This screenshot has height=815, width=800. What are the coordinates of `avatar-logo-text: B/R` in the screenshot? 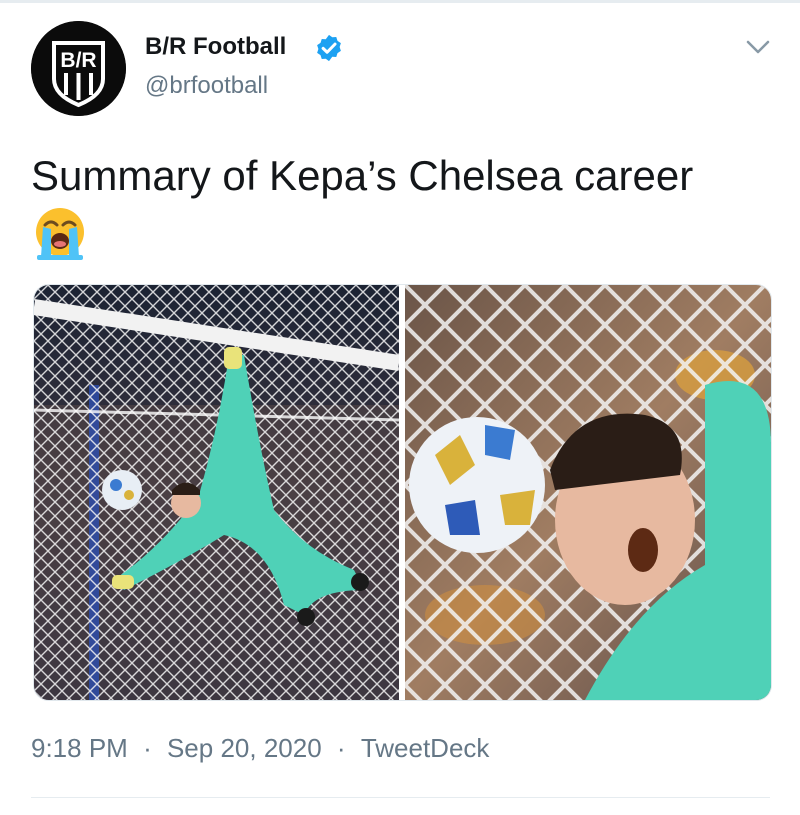 It's located at (78, 60).